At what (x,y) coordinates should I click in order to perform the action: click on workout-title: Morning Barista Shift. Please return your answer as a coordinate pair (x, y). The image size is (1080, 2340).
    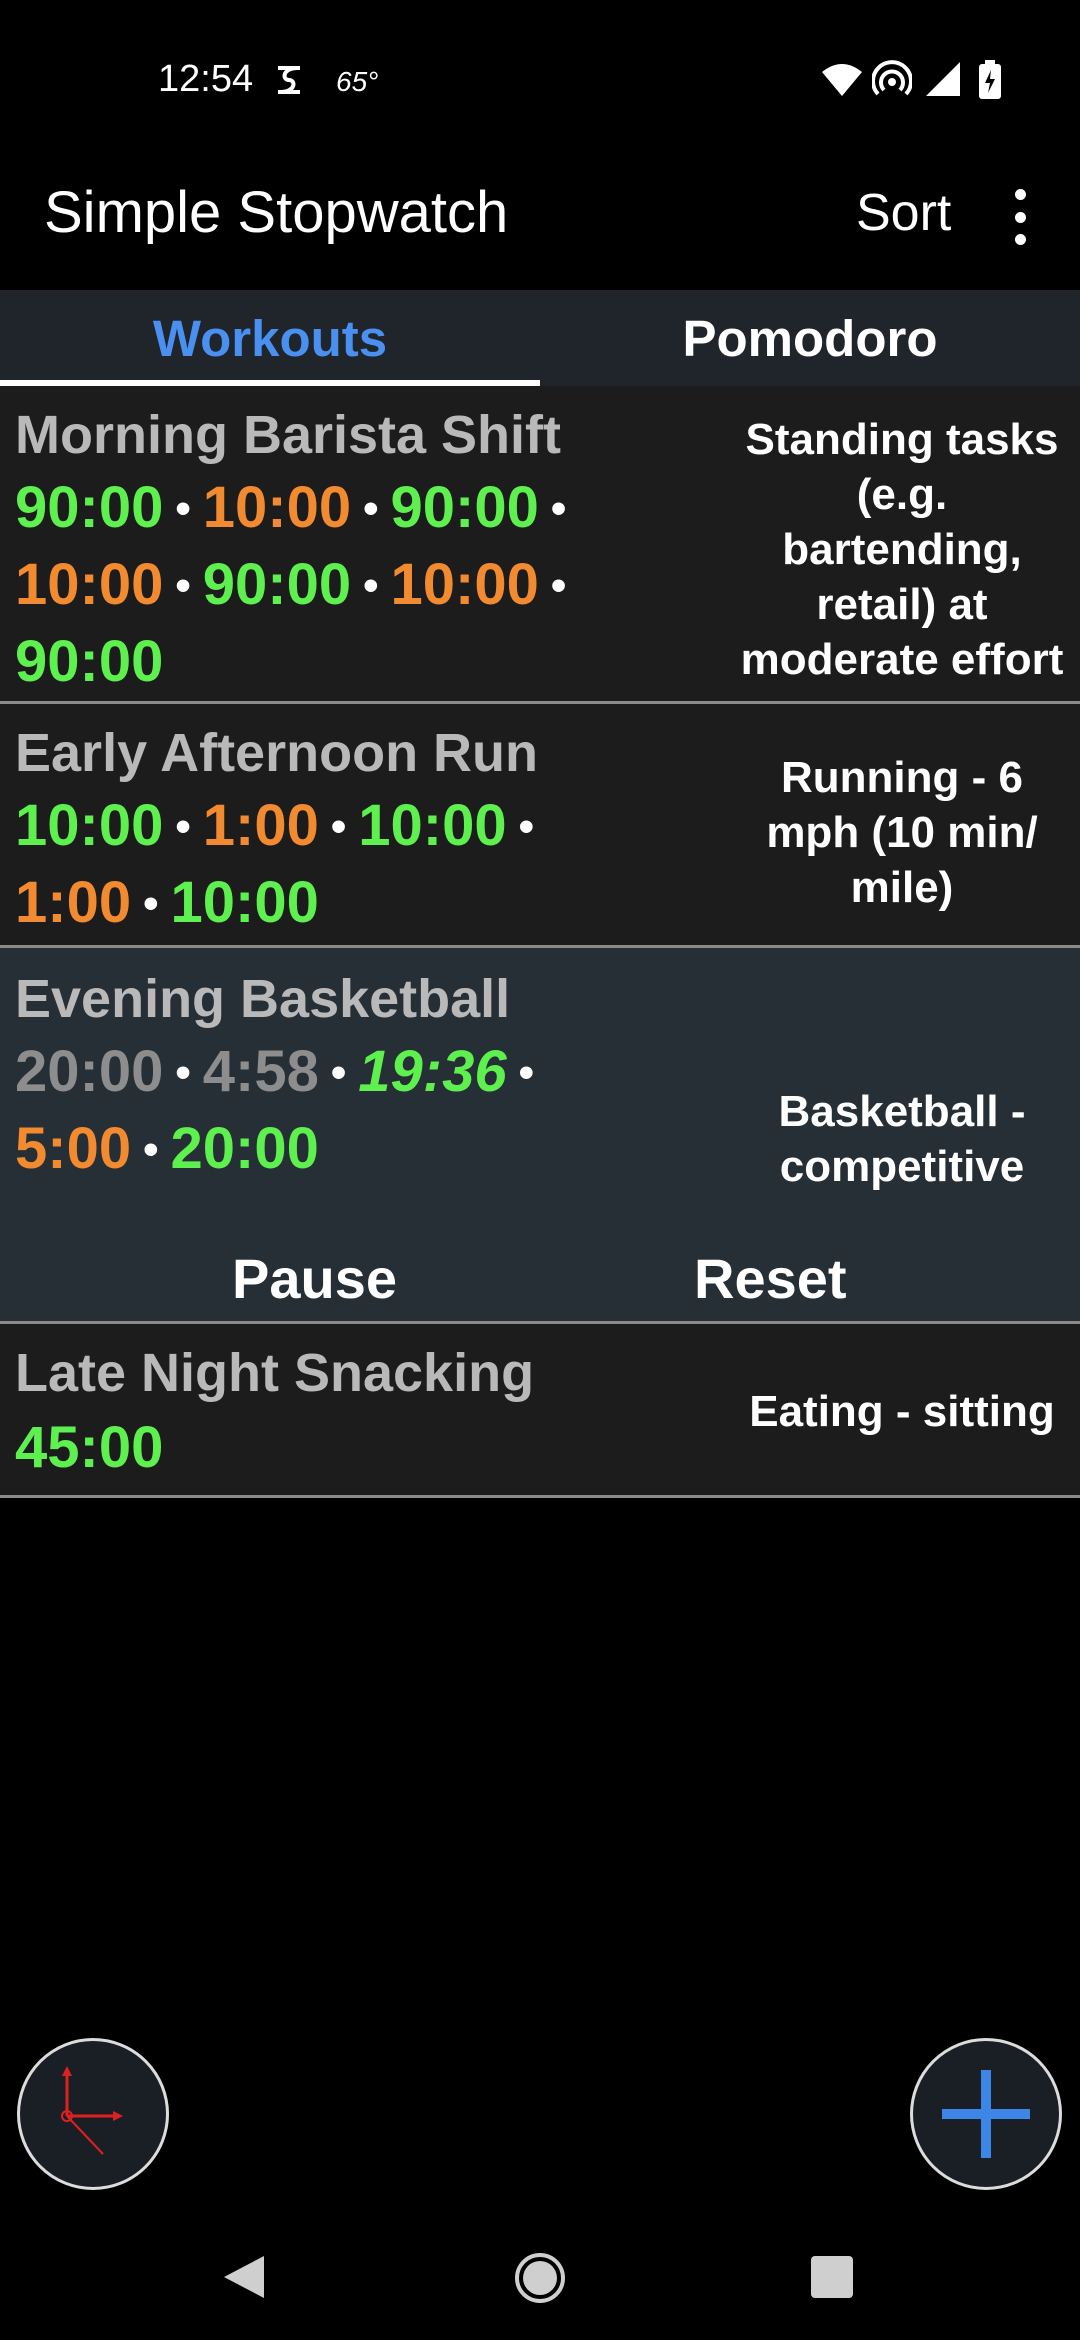
    Looking at the image, I should click on (288, 435).